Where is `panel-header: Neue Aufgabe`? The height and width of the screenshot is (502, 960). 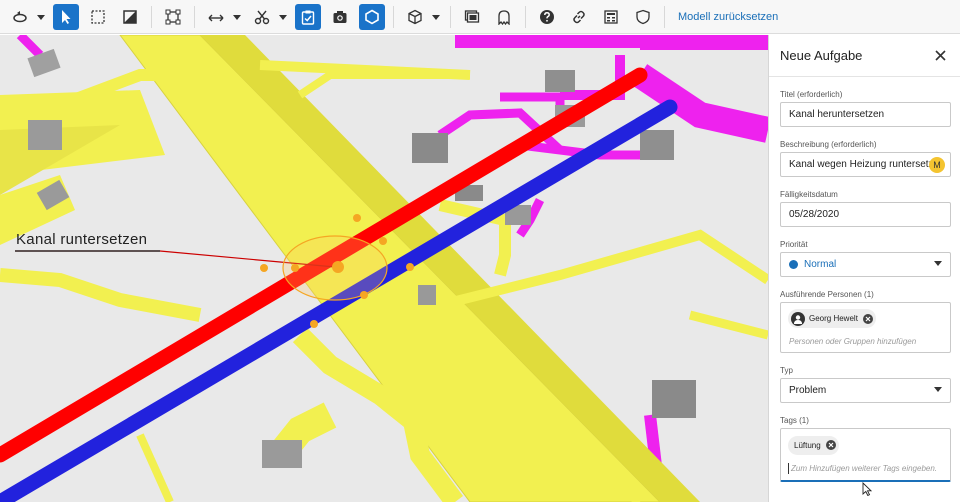 panel-header: Neue Aufgabe is located at coordinates (864, 56).